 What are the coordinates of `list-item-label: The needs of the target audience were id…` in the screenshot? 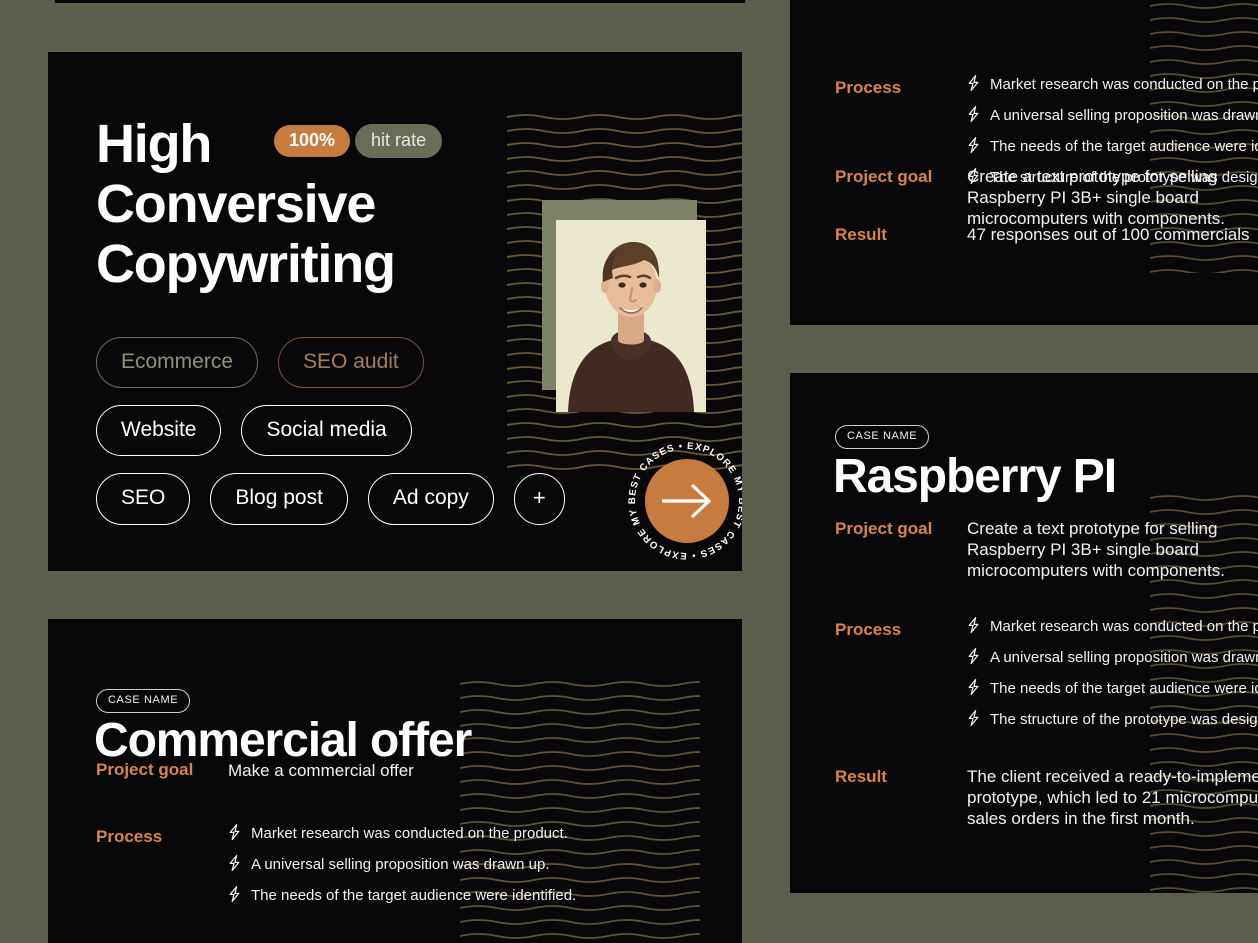 It's located at (414, 895).